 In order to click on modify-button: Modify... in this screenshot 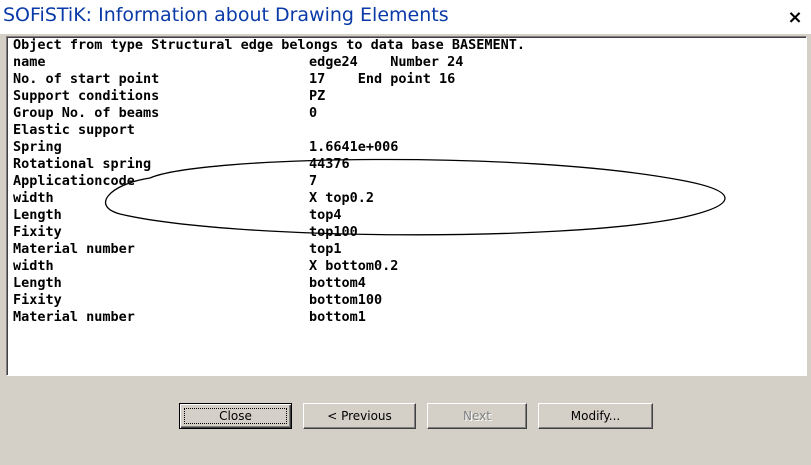, I will do `click(595, 416)`.